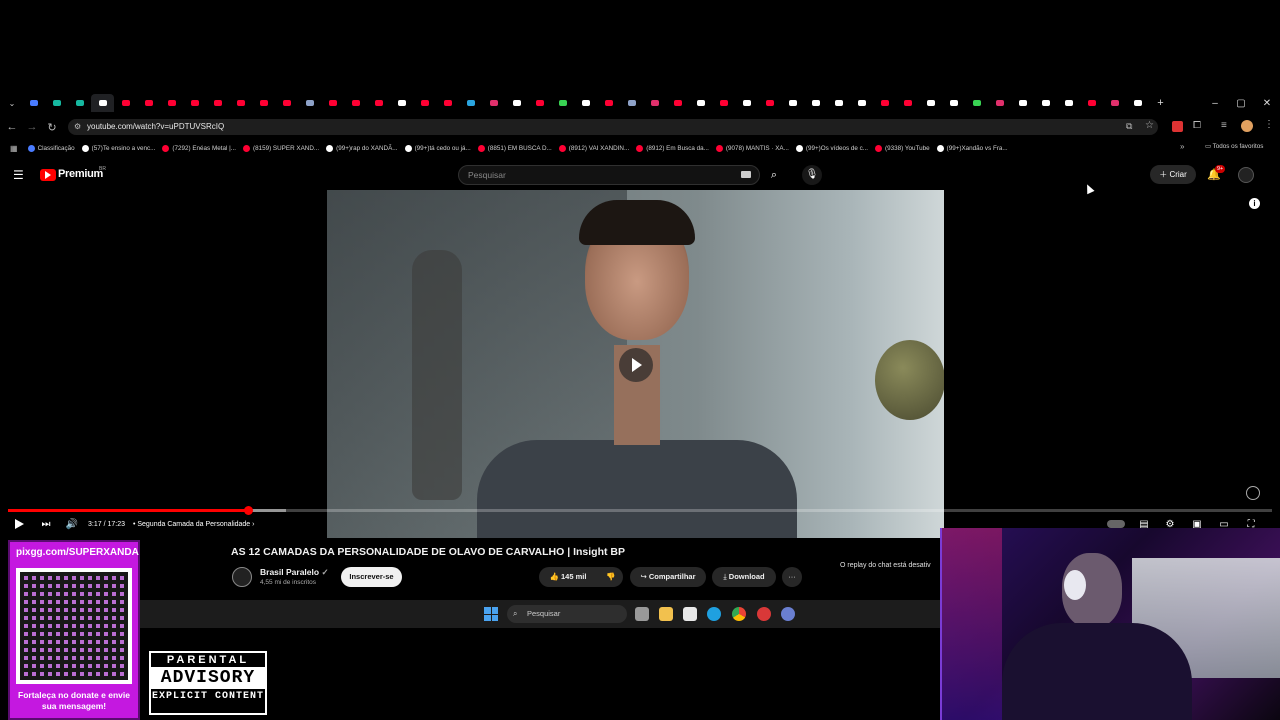 The image size is (1280, 720). Describe the element at coordinates (371, 577) in the screenshot. I see `subscribe-button: Inscrever-se` at that location.